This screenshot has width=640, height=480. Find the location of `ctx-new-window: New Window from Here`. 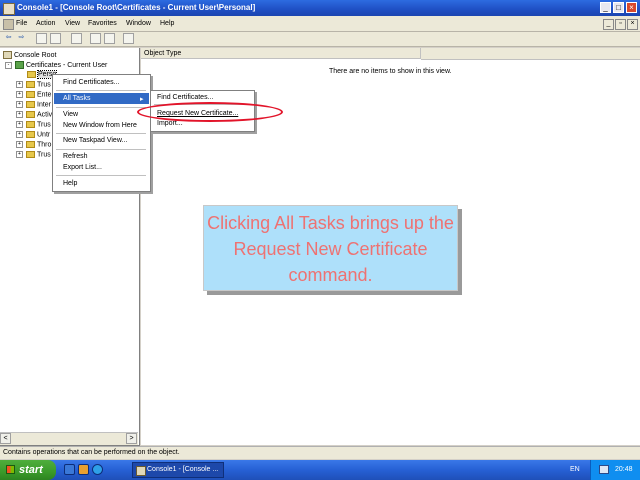

ctx-new-window: New Window from Here is located at coordinates (100, 125).